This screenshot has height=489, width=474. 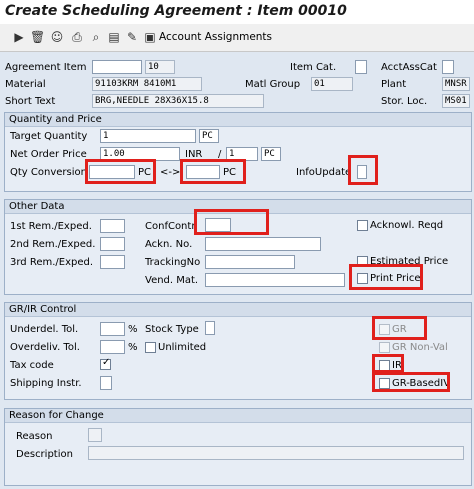 What do you see at coordinates (45, 347) in the screenshot?
I see `overdeliv-tol-label: Overdeliv. Tol.` at bounding box center [45, 347].